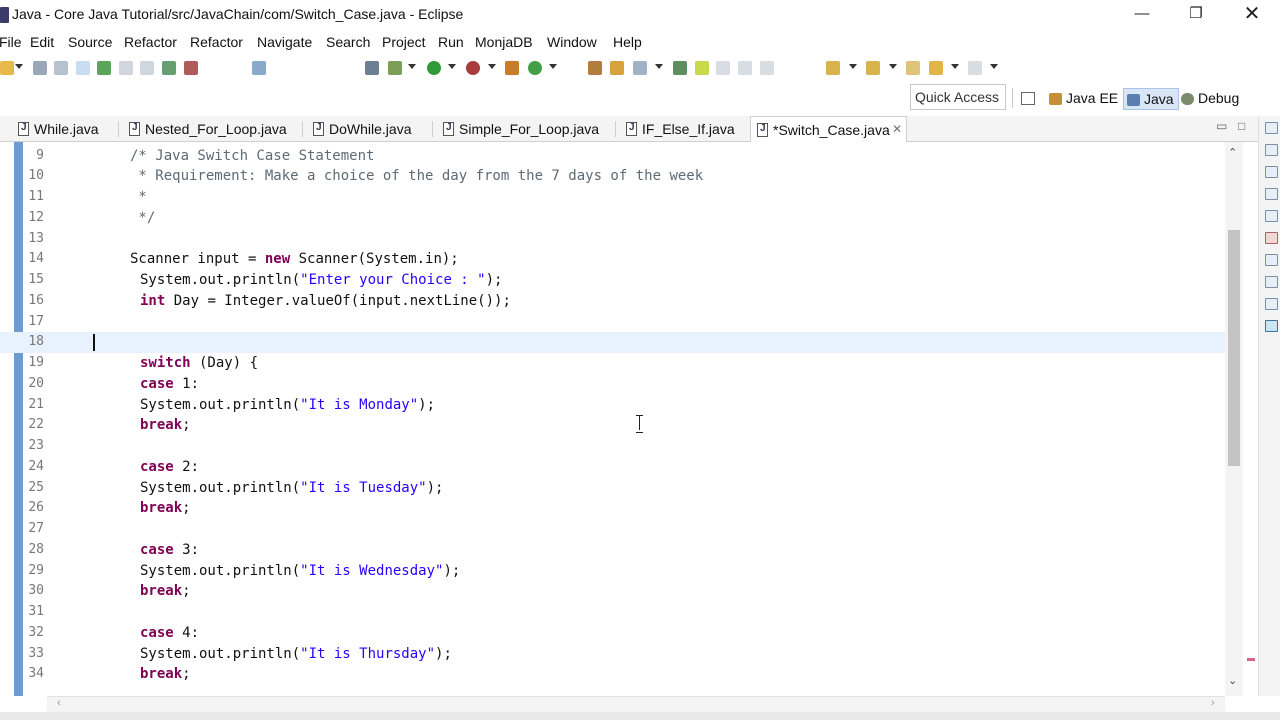  What do you see at coordinates (1271, 282) in the screenshot?
I see `declaration-view-icon` at bounding box center [1271, 282].